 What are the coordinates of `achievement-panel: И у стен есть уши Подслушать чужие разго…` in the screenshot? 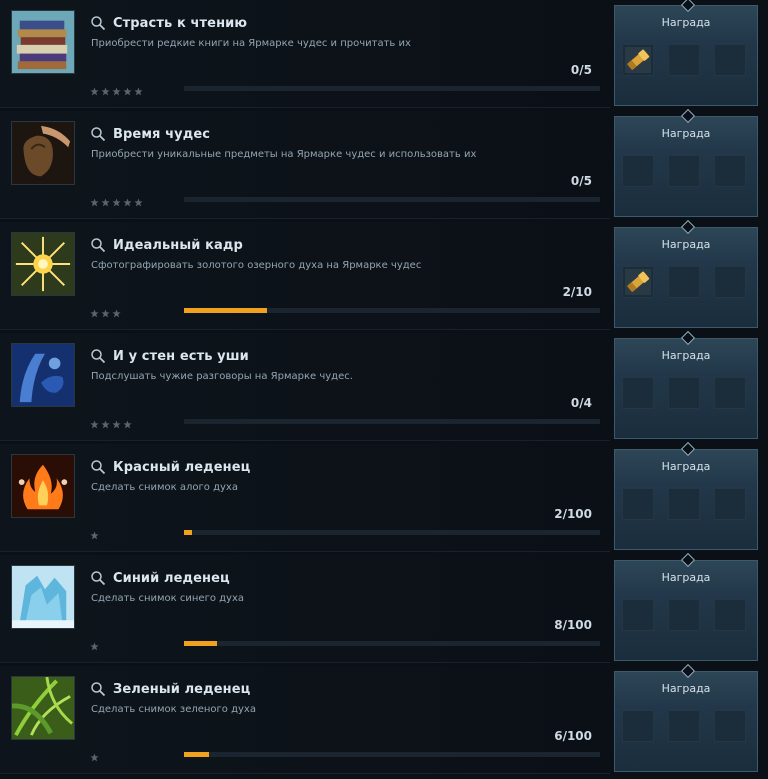 It's located at (305, 387).